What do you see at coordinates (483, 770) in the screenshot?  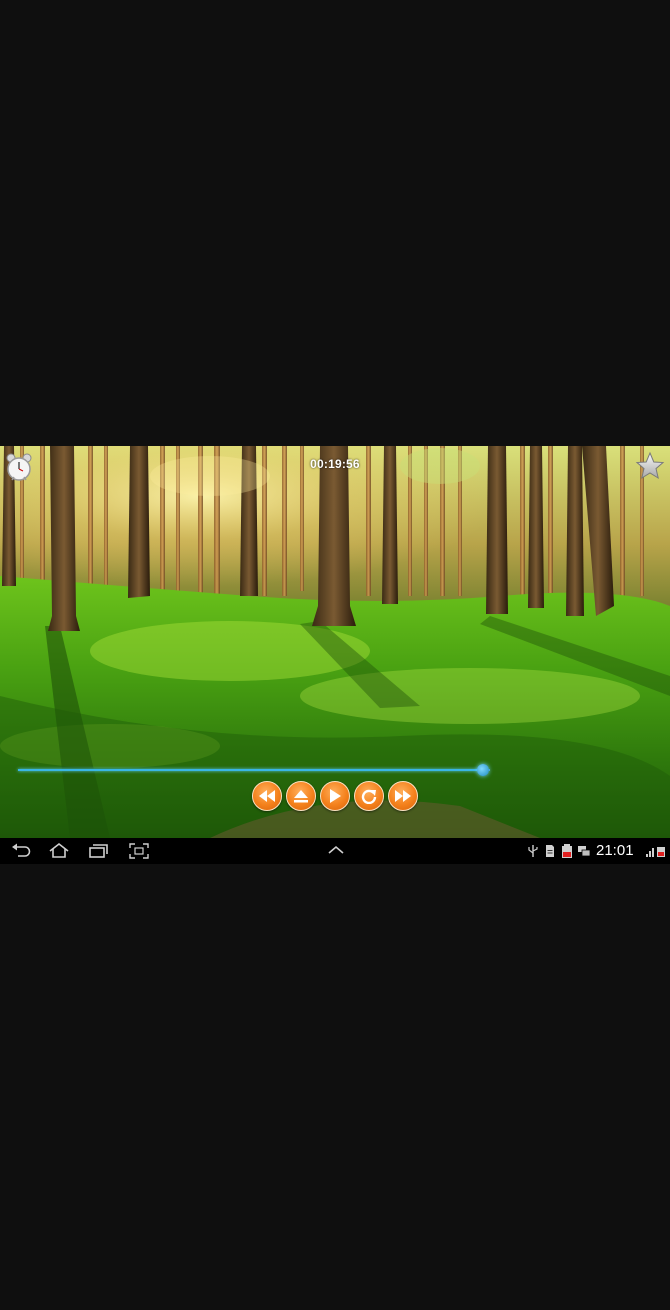 I see `seek-thumb` at bounding box center [483, 770].